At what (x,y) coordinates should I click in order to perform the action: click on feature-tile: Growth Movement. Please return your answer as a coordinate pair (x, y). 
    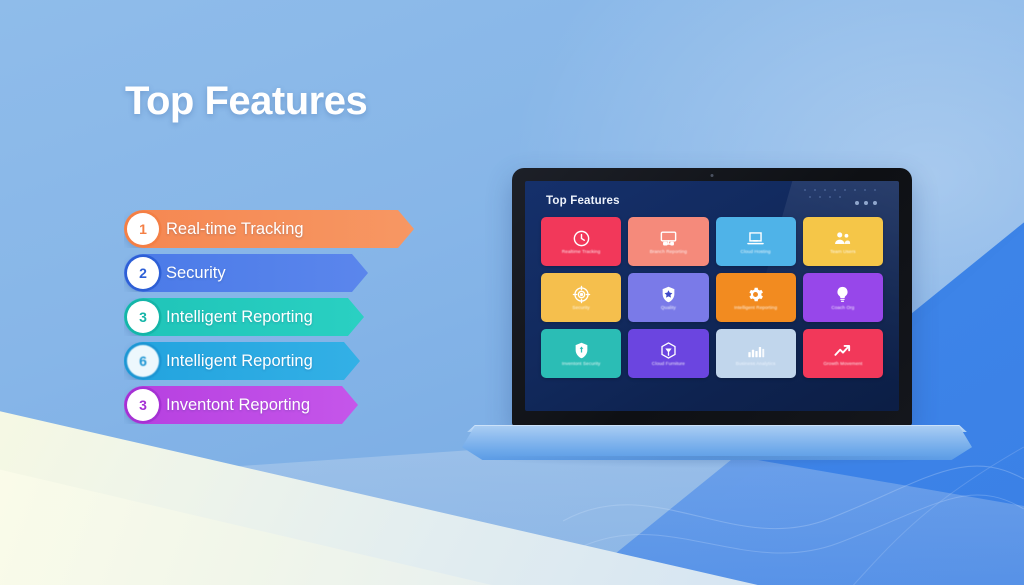
    Looking at the image, I should click on (842, 353).